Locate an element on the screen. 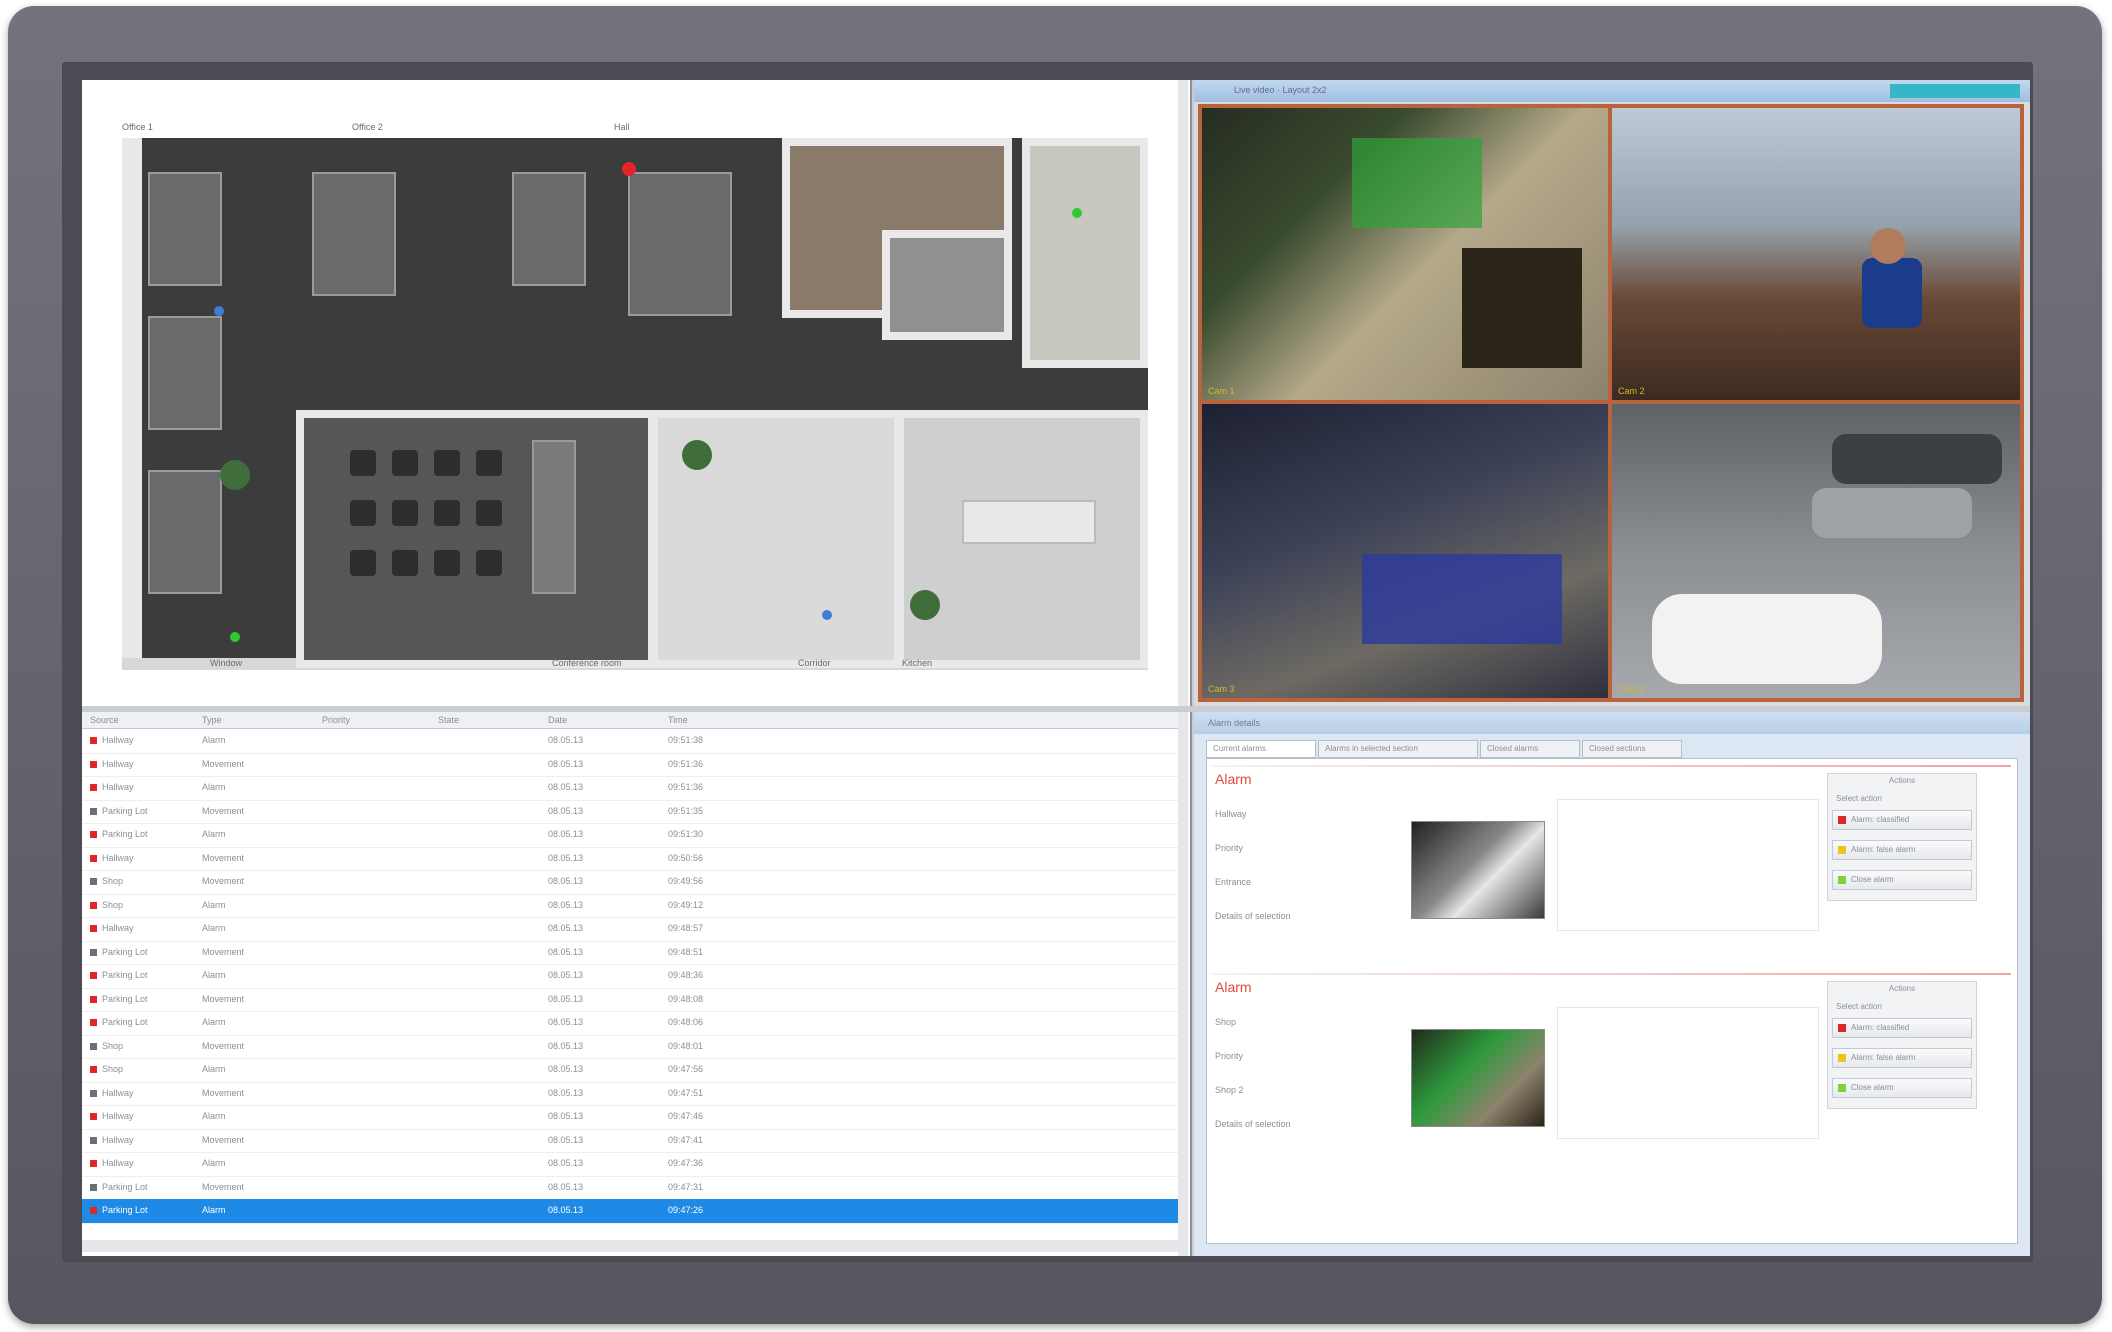 The height and width of the screenshot is (1332, 2112). table-row: Hallway Movement 08.05.13 09:50:56 is located at coordinates (630, 859).